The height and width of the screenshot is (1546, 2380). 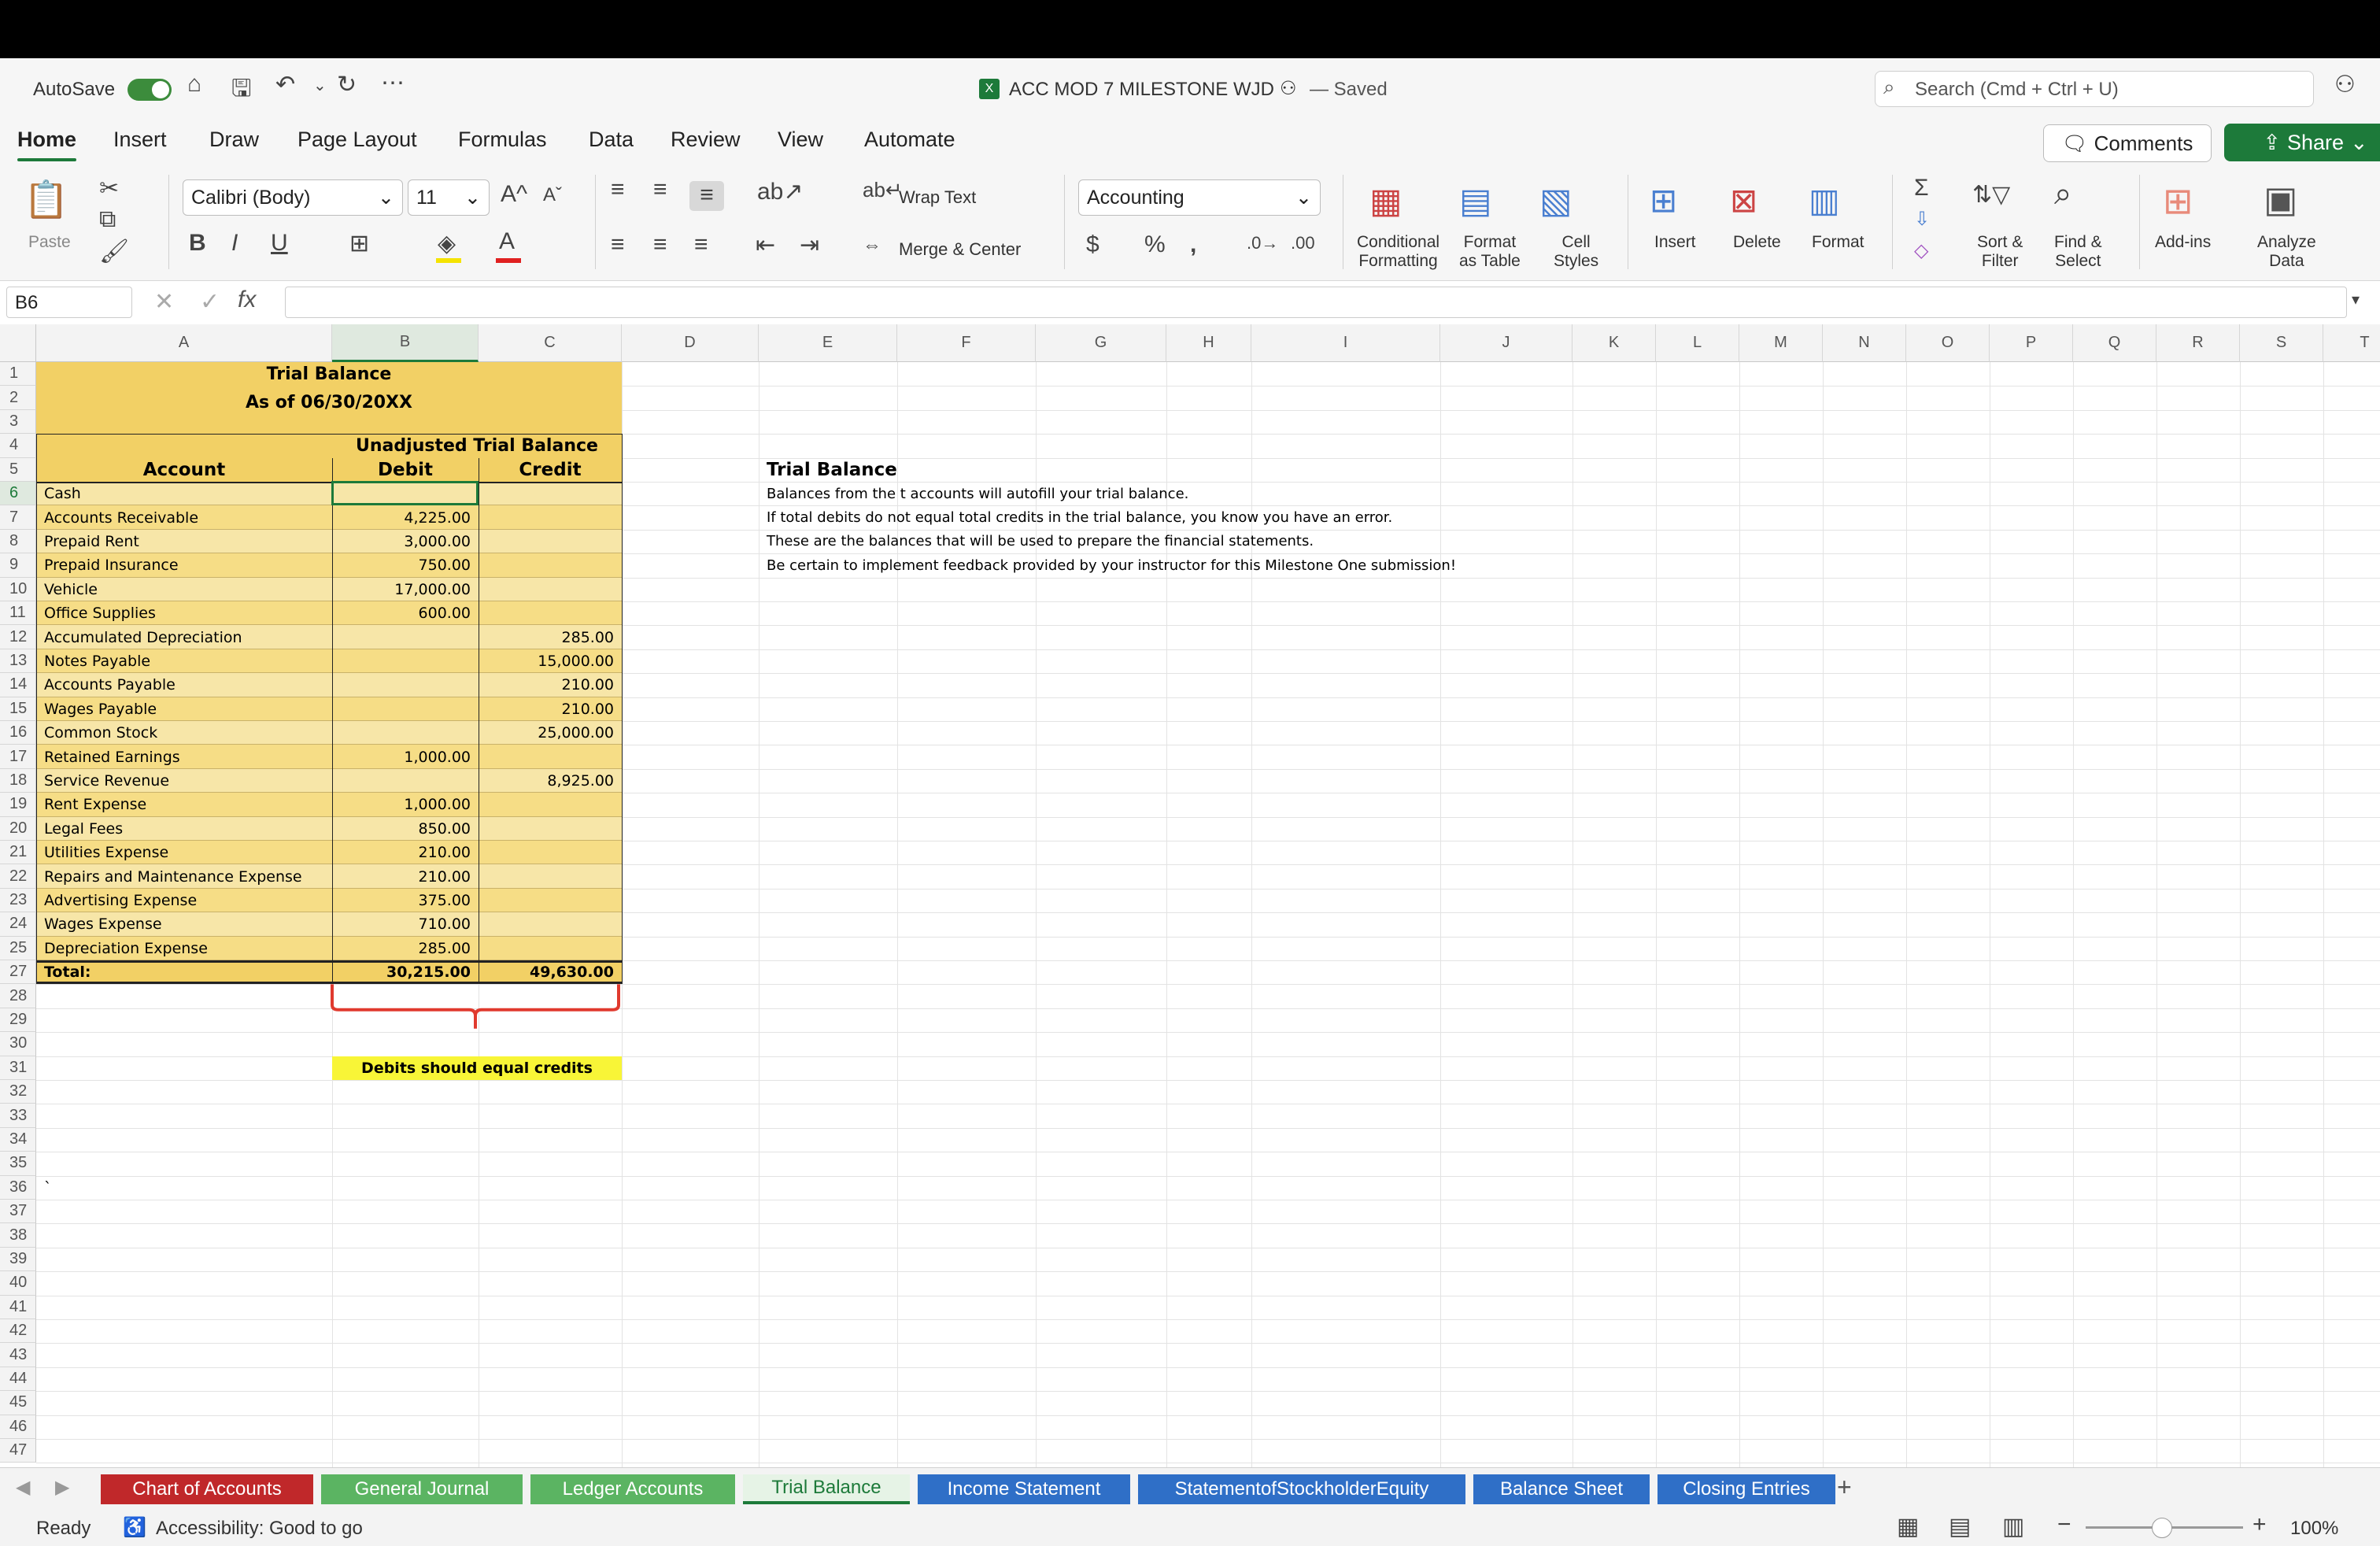 What do you see at coordinates (1193, 244) in the screenshot?
I see `comma-style-icon: ,` at bounding box center [1193, 244].